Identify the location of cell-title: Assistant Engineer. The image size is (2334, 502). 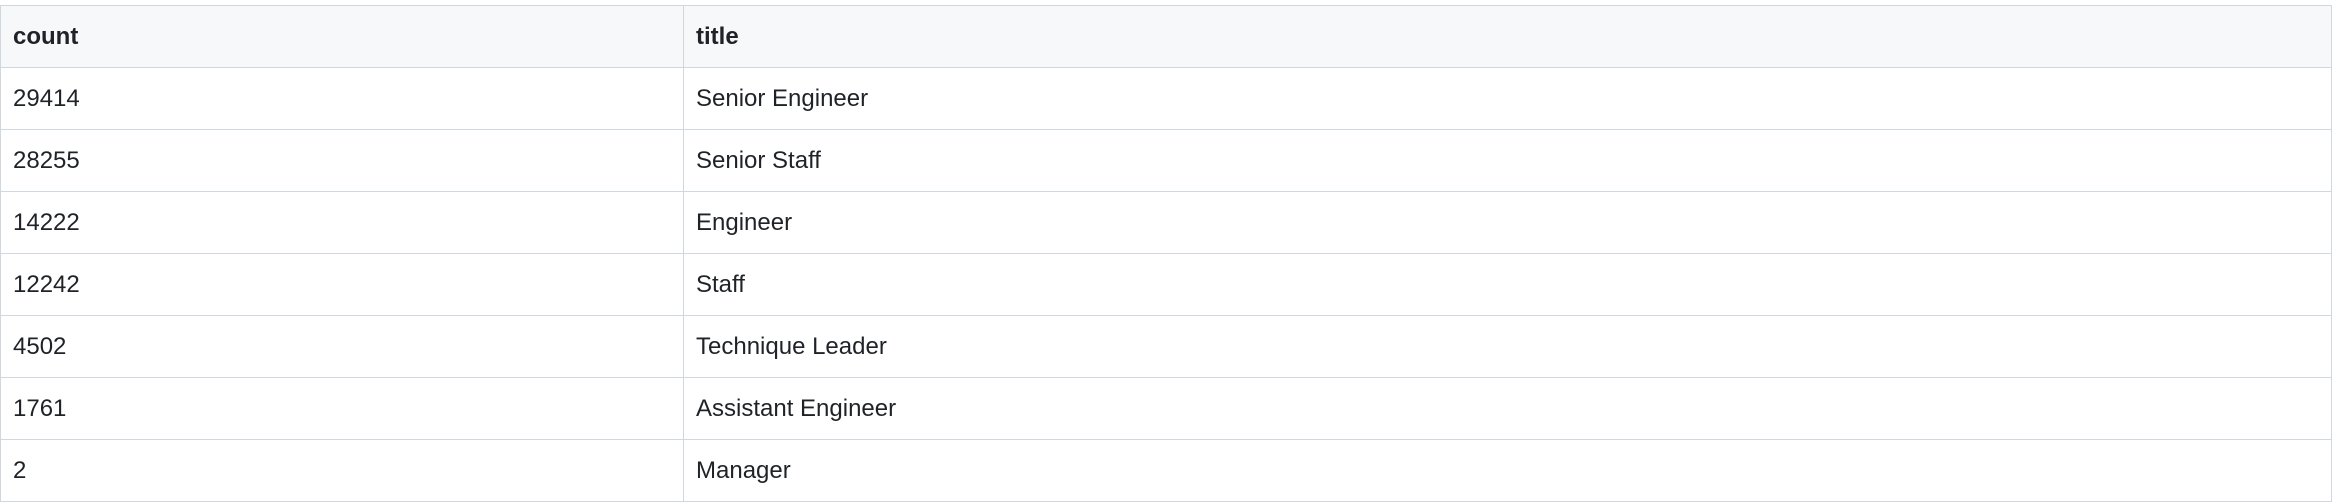
(1507, 408).